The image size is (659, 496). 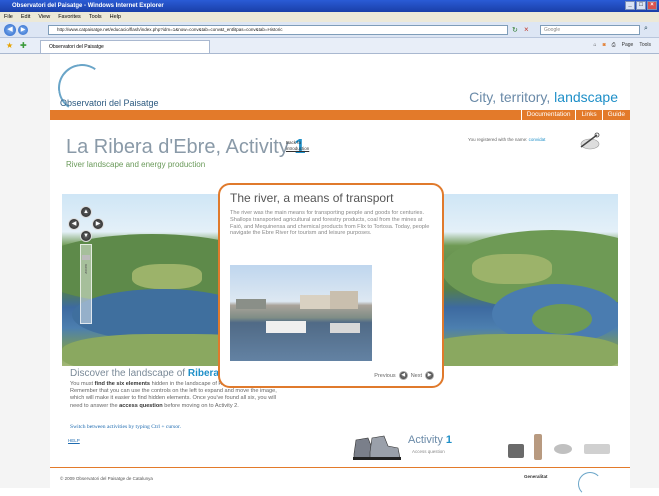 I want to click on back-link-line2: introduction, so click(x=298, y=148).